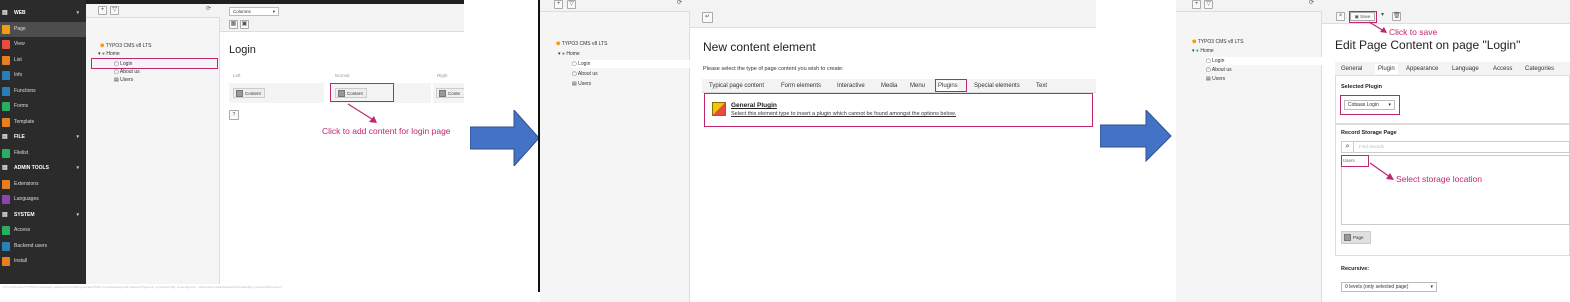 This screenshot has height=302, width=1570. I want to click on module-group-web: ▤ WEB ▾, so click(43, 13).